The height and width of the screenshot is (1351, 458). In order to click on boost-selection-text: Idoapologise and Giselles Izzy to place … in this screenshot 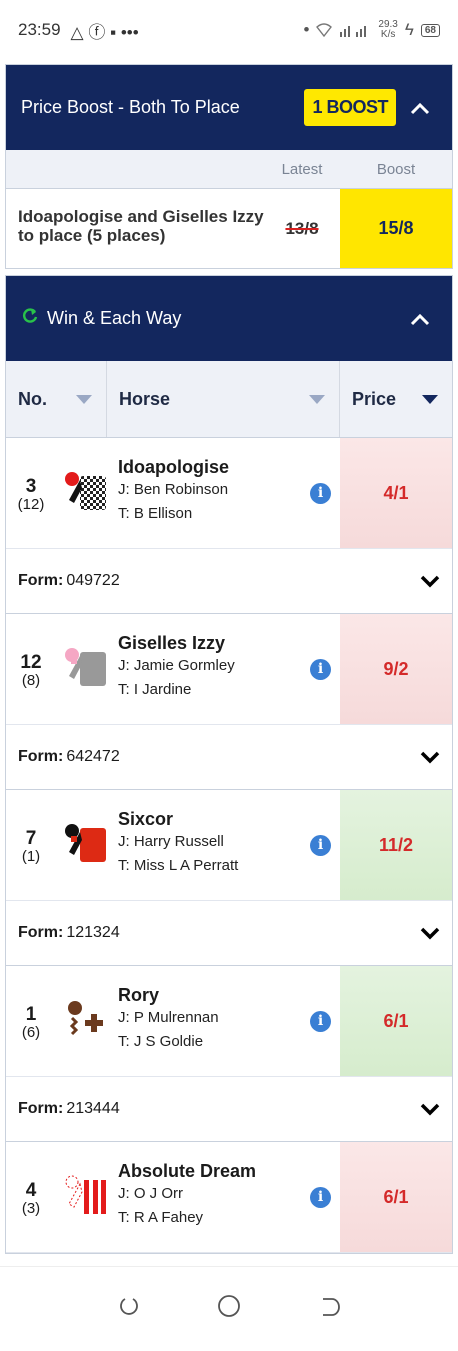, I will do `click(141, 226)`.